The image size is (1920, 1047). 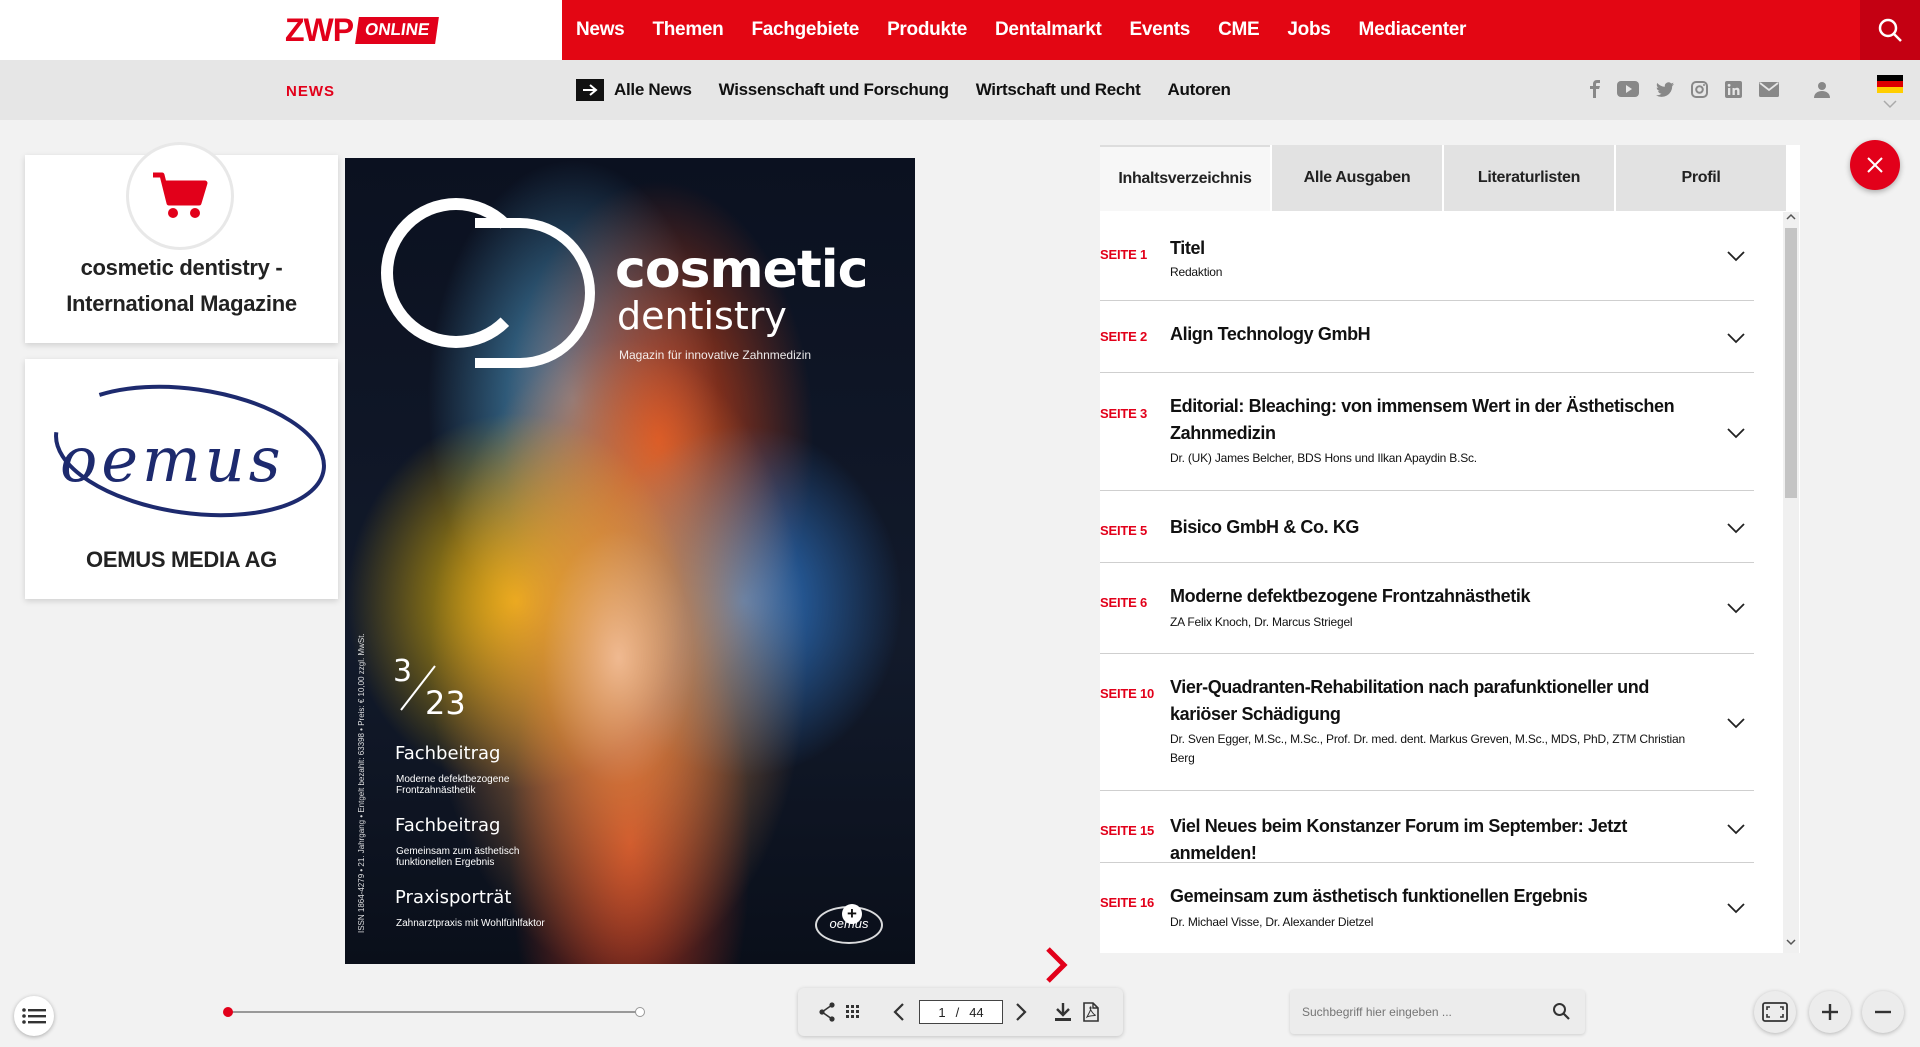 I want to click on page-slider-handle, so click(x=228, y=1012).